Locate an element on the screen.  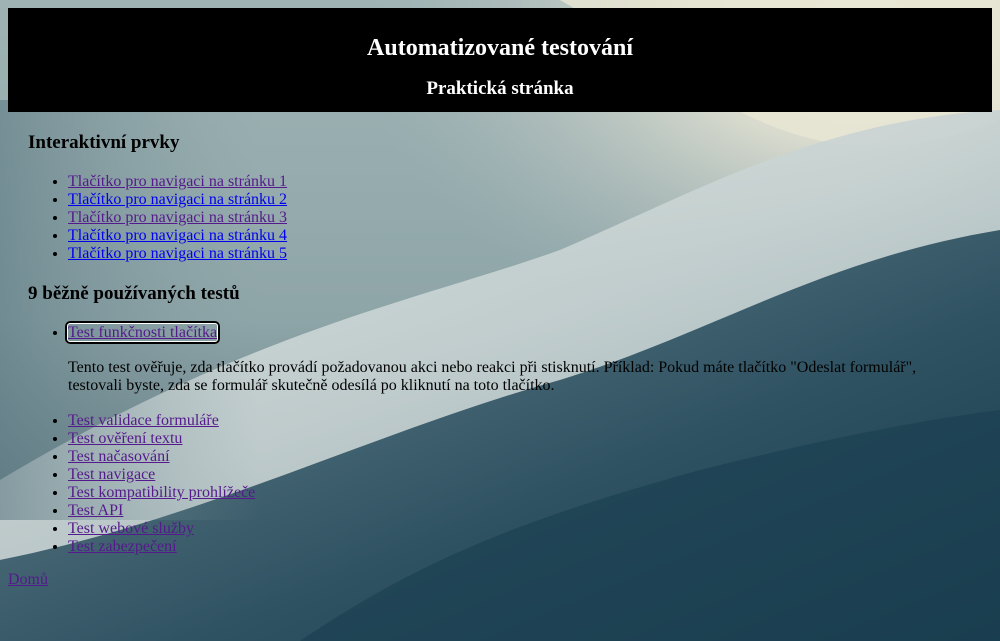
nav-link-page-3: Tlačítko pro navigaci na stránku 3 is located at coordinates (177, 217).